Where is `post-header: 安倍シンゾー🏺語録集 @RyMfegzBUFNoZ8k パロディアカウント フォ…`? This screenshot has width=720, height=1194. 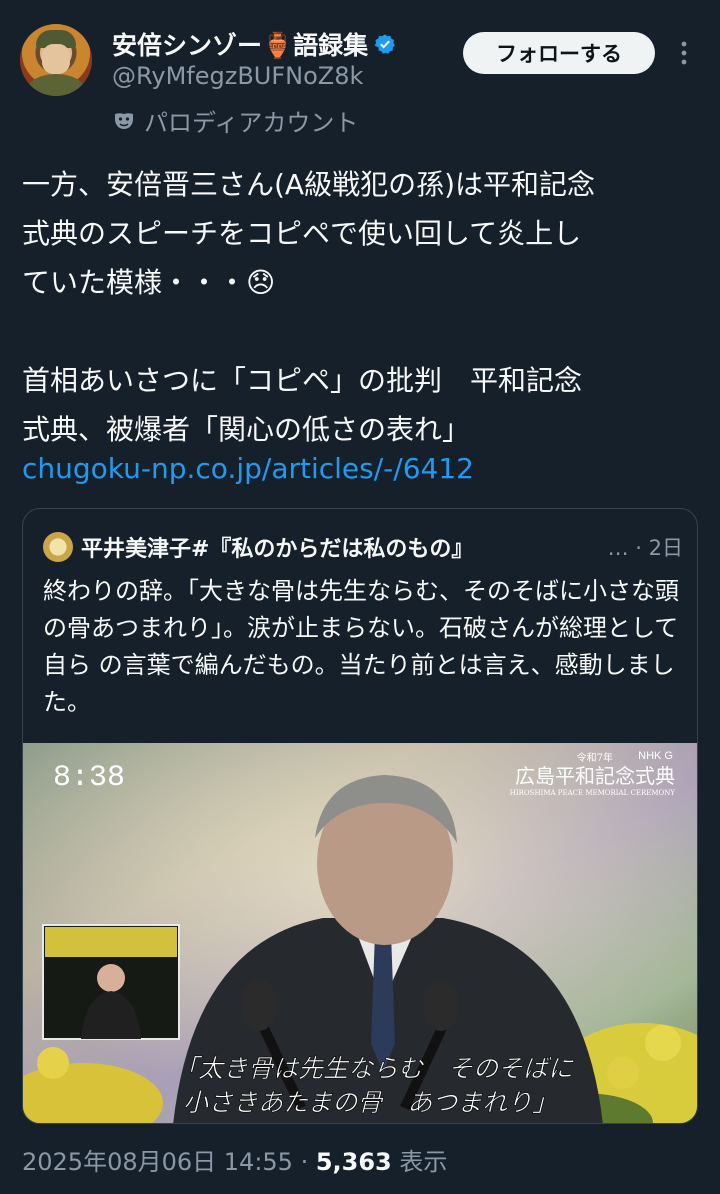
post-header: 安倍シンゾー🏺語録集 @RyMfegzBUFNoZ8k パロディアカウント フォ… is located at coordinates (360, 75).